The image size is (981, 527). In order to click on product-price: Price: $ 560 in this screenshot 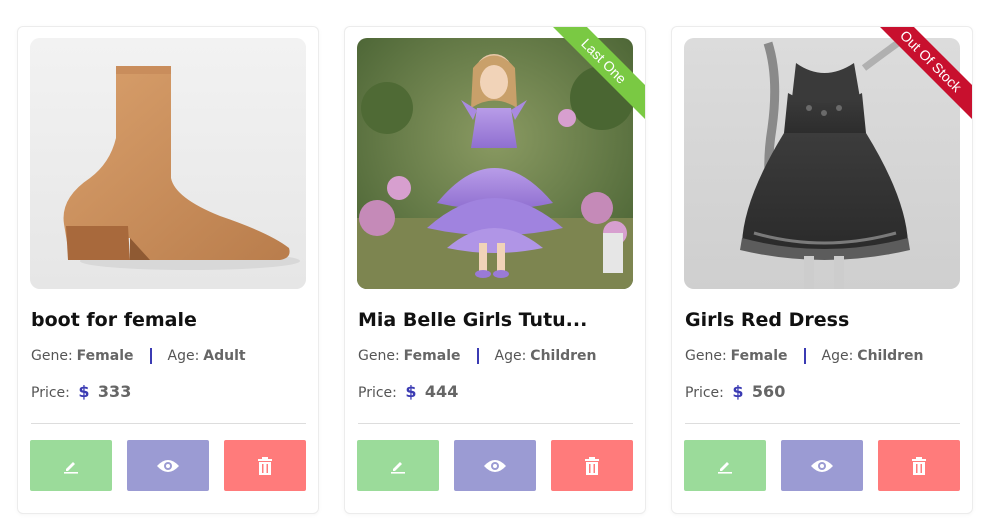, I will do `click(823, 391)`.